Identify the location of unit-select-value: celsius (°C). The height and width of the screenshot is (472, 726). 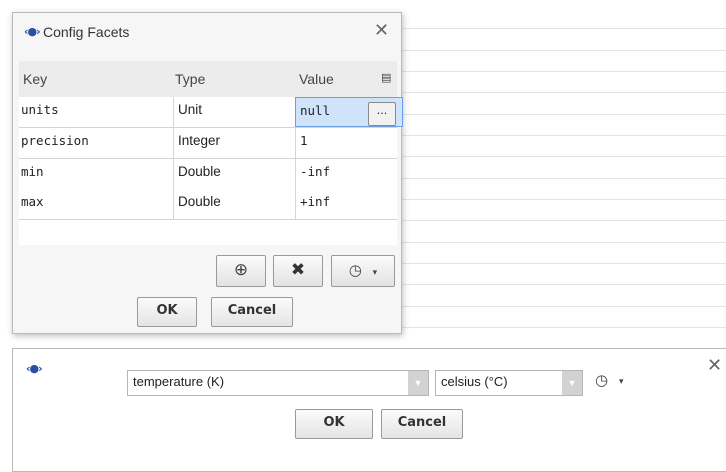
(474, 381).